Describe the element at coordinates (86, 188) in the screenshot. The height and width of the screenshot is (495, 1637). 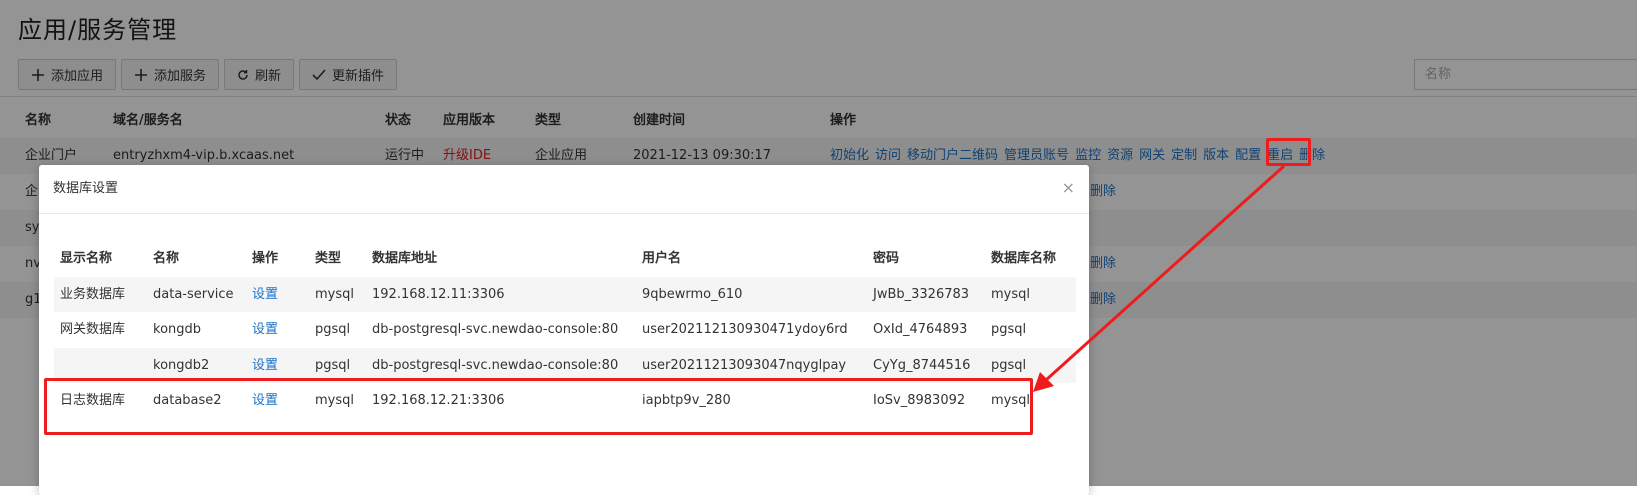
I see `dialog-title: 数据库设置` at that location.